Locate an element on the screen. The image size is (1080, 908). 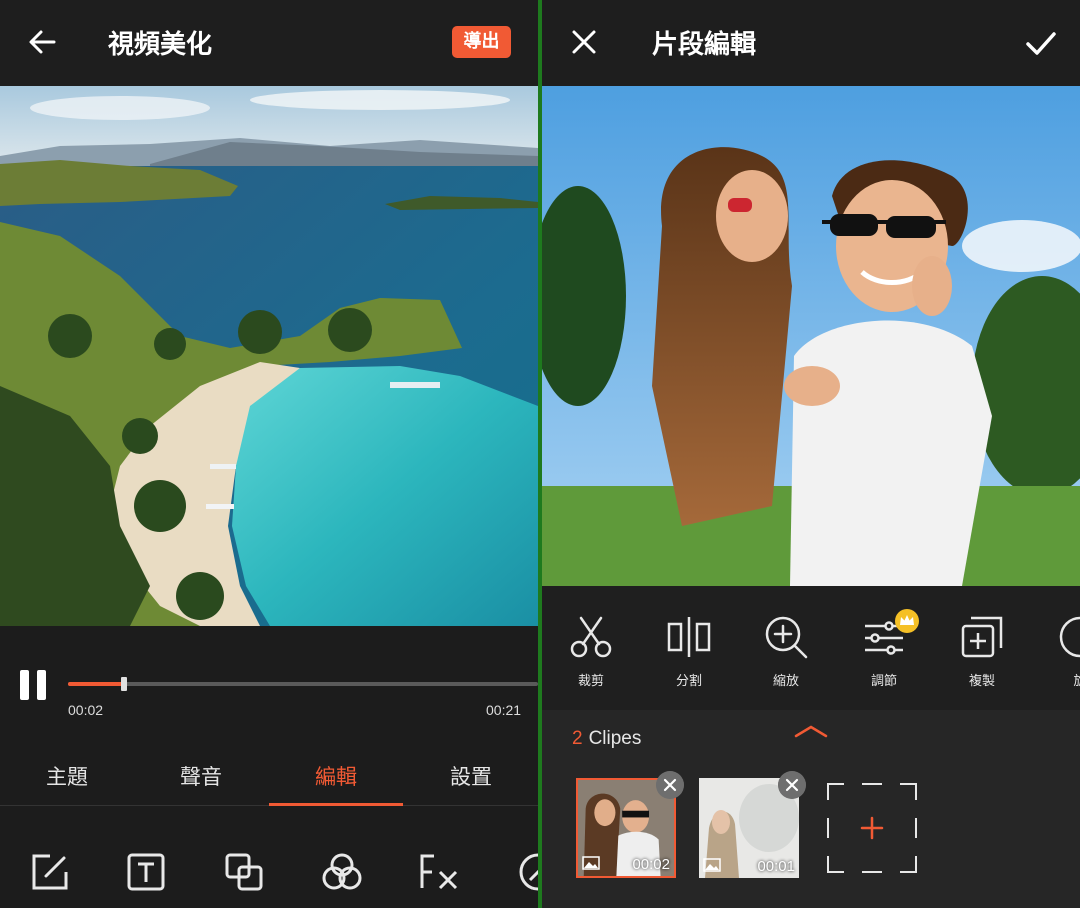
duplicate-label: 複製 is located at coordinates (981, 681).